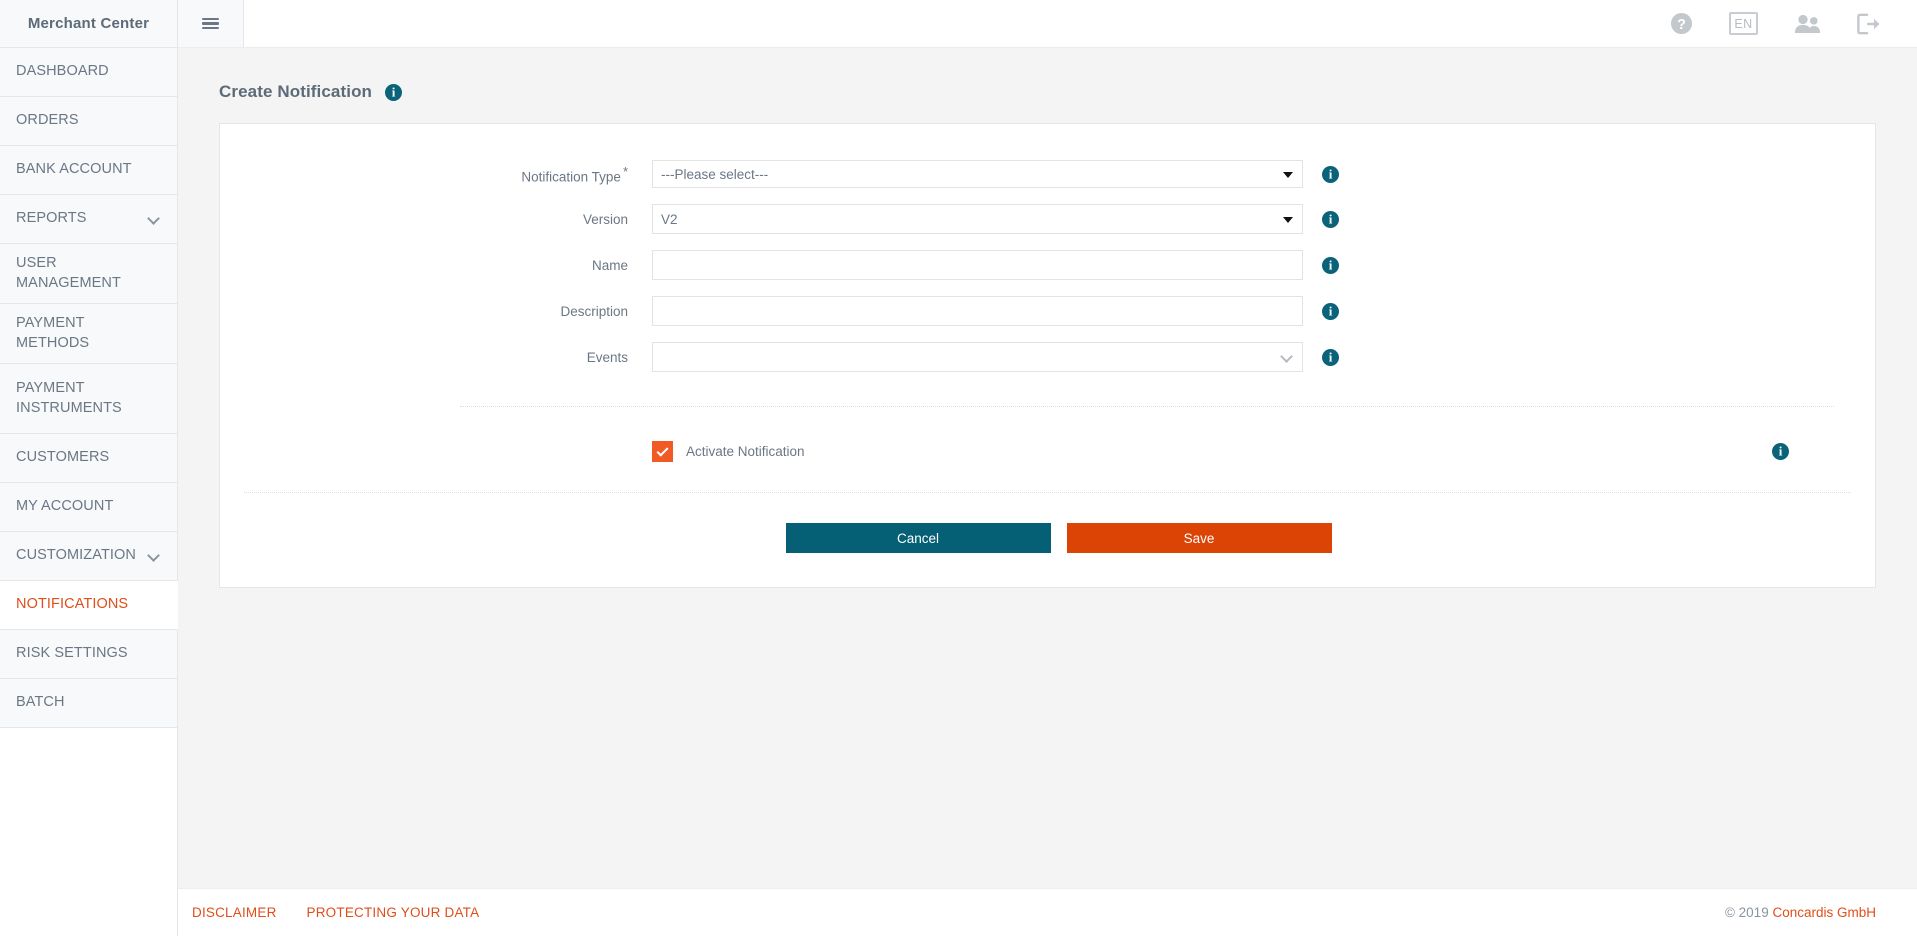 Image resolution: width=1917 pixels, height=936 pixels. I want to click on field-label-events: Events, so click(436, 357).